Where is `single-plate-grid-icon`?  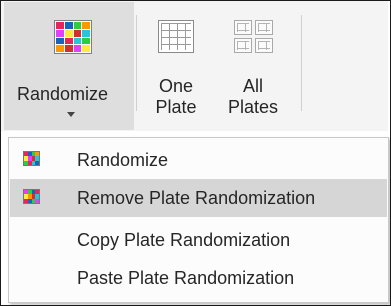
single-plate-grid-icon is located at coordinates (176, 36).